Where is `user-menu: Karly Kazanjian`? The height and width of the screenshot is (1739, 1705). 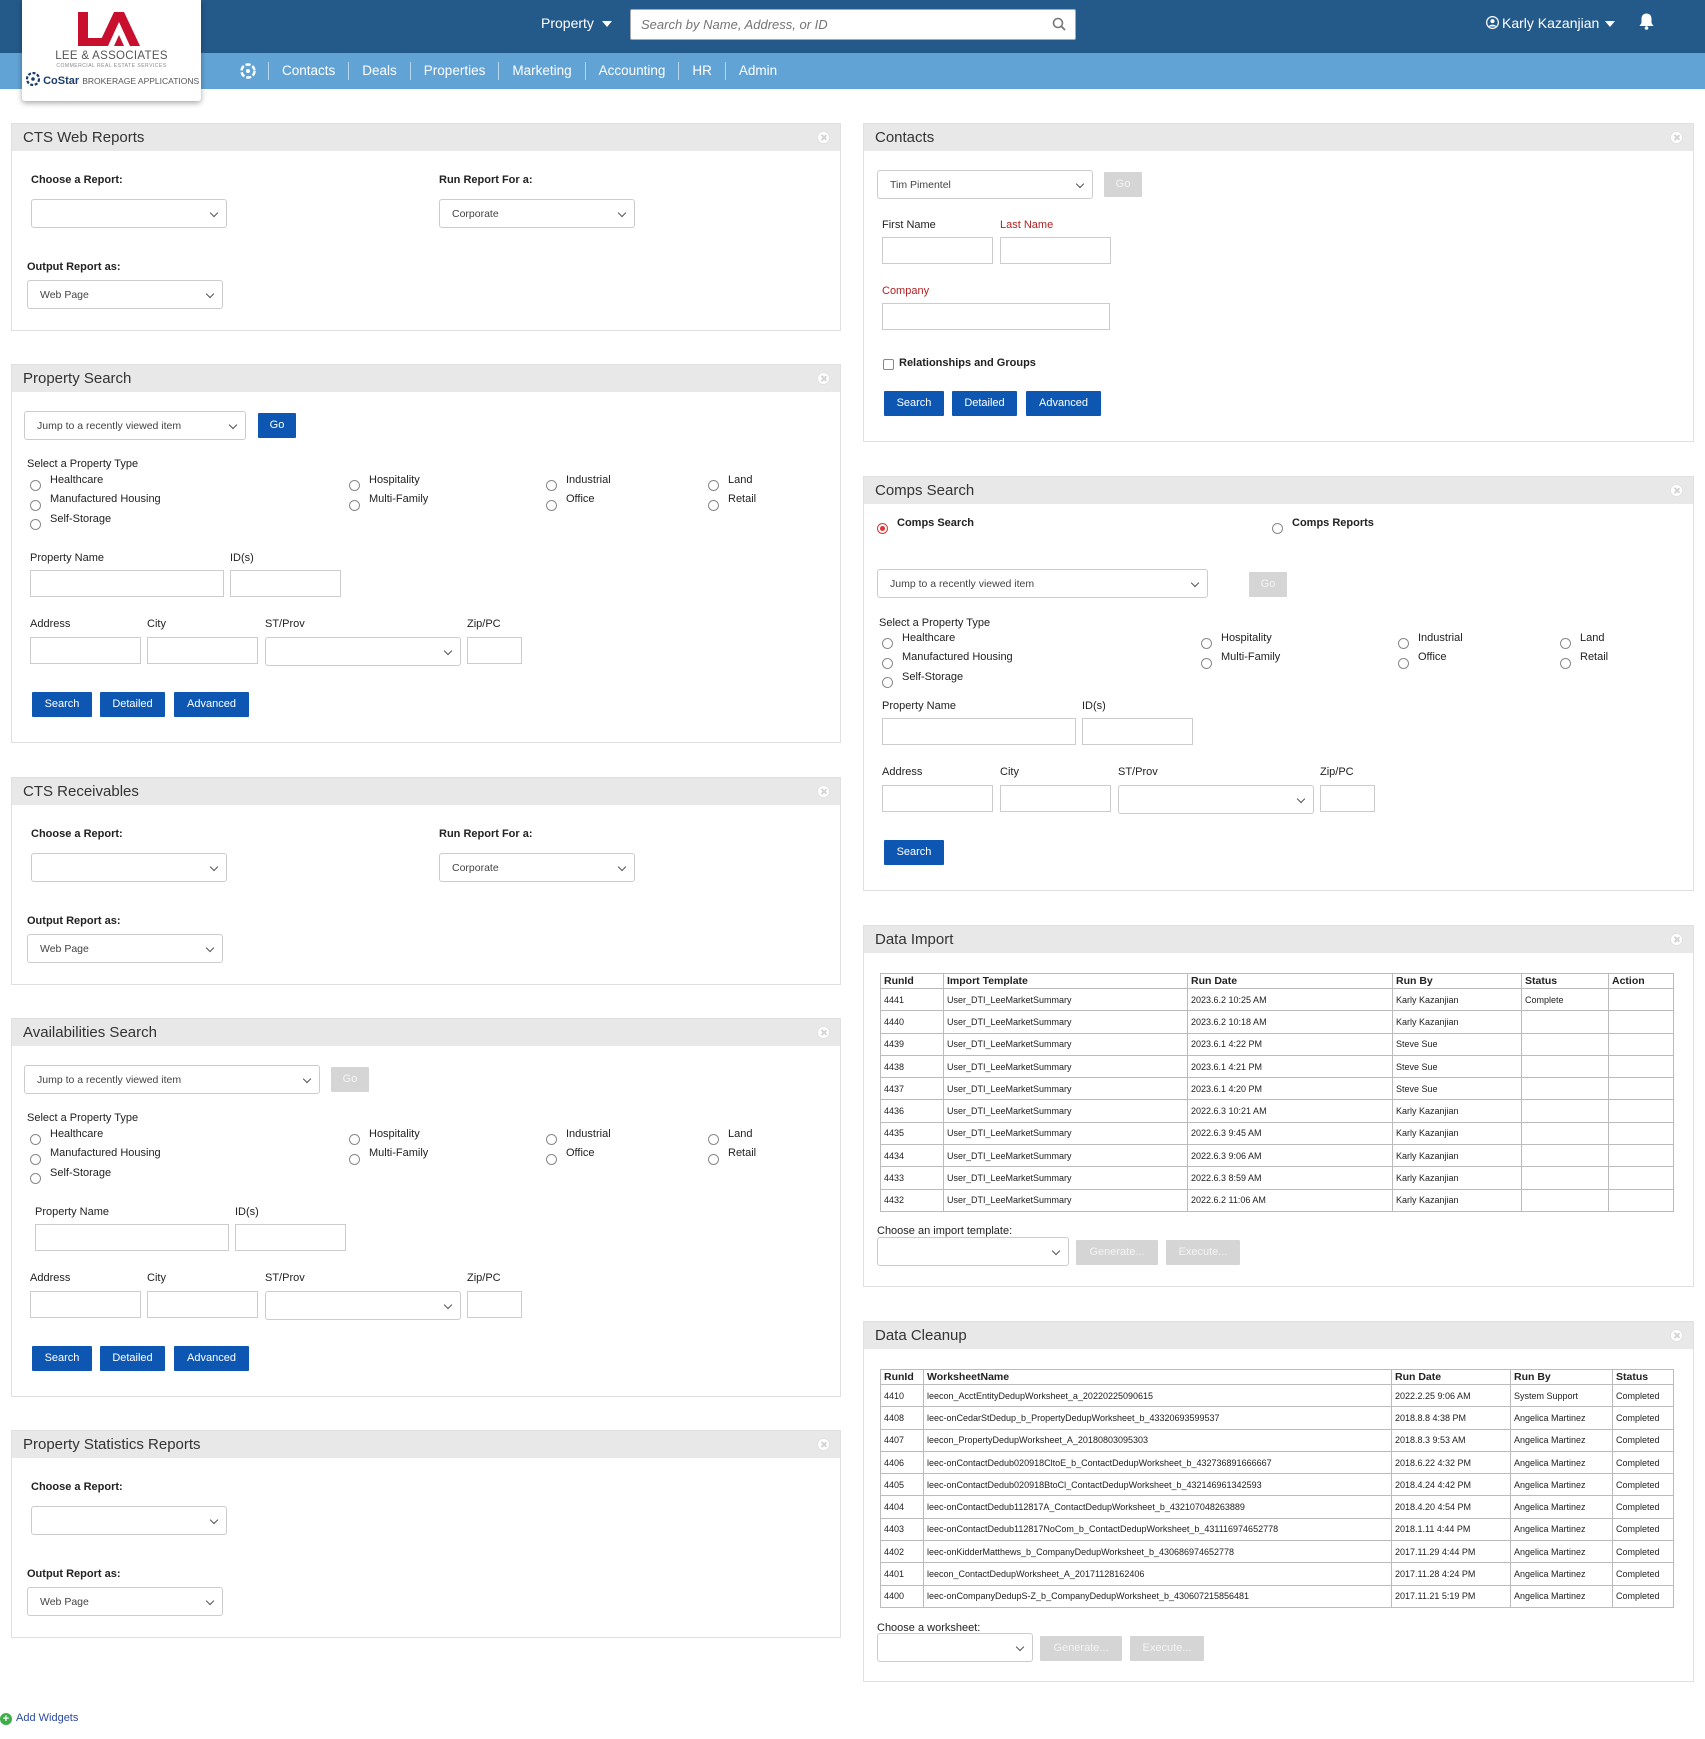 user-menu: Karly Kazanjian is located at coordinates (1551, 23).